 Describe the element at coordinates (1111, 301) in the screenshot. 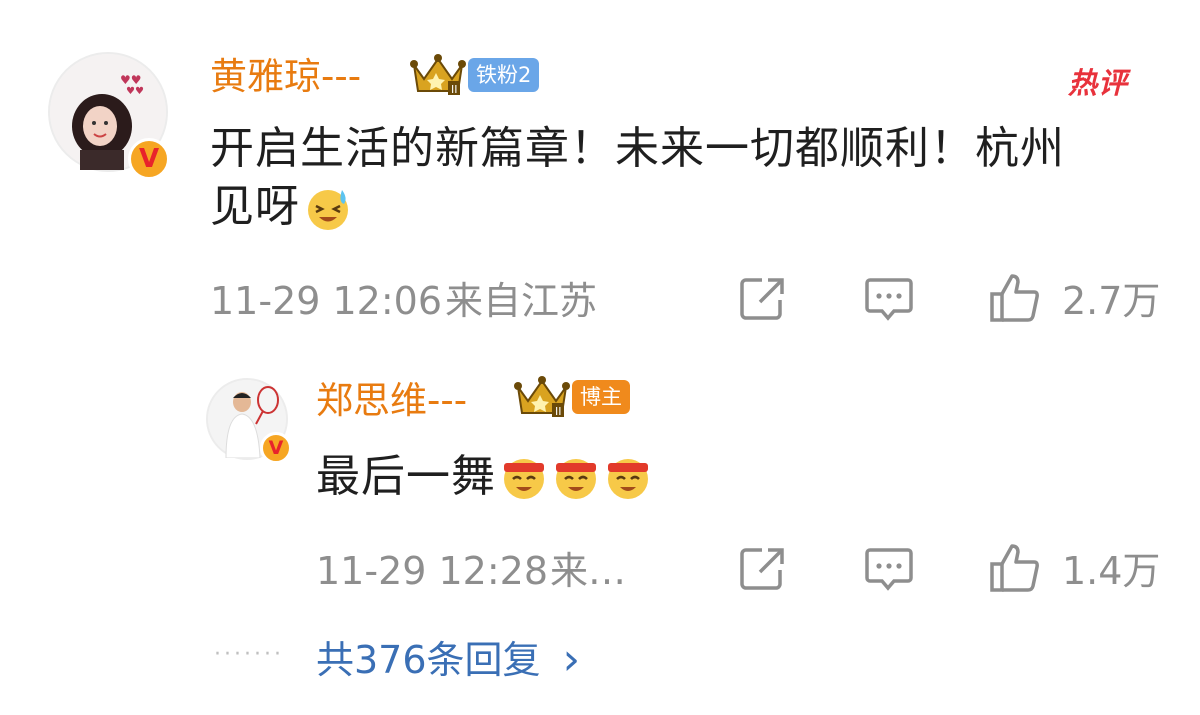

I see `like-count: 2.7万` at that location.